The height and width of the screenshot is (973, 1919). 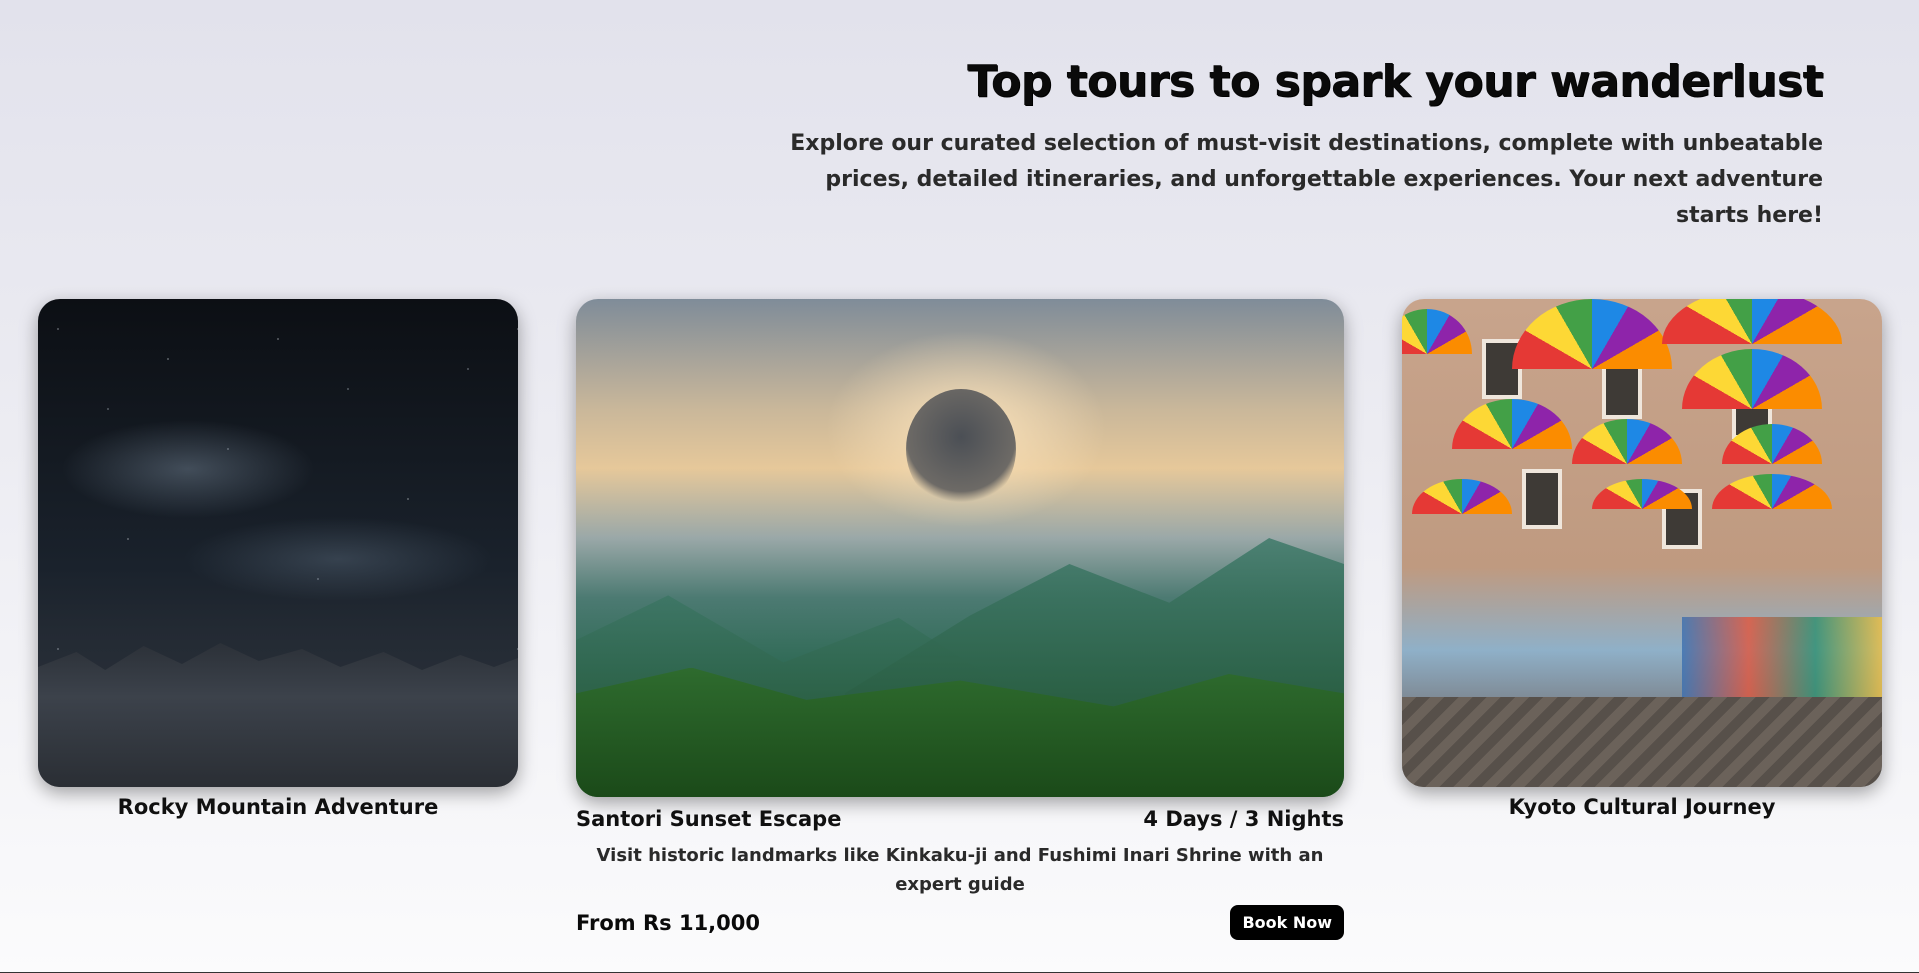 I want to click on tour-card-kyoto: Kyoto Cultural Journey, so click(x=1642, y=559).